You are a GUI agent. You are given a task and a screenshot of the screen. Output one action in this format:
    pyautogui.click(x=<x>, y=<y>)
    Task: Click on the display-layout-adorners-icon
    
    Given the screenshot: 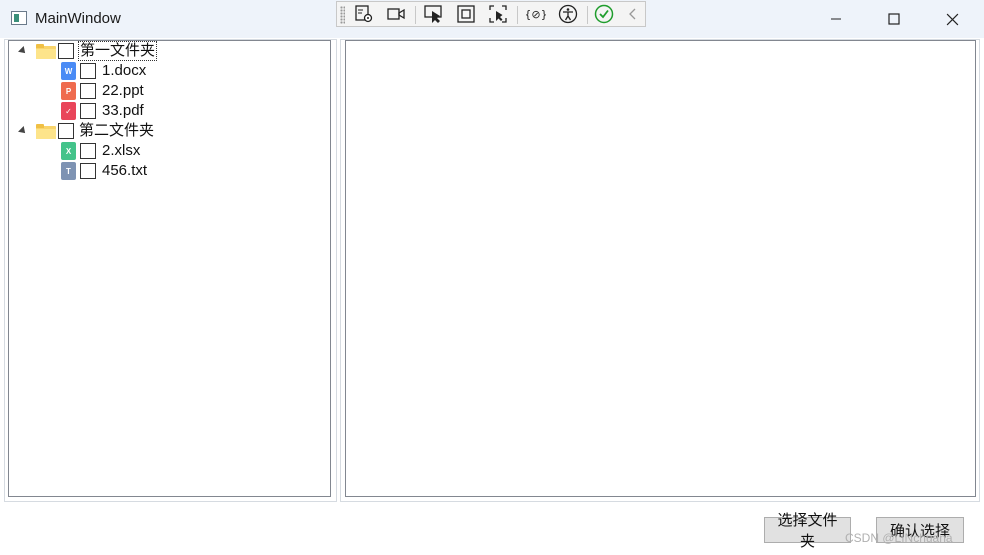 What is the action you would take?
    pyautogui.click(x=466, y=14)
    